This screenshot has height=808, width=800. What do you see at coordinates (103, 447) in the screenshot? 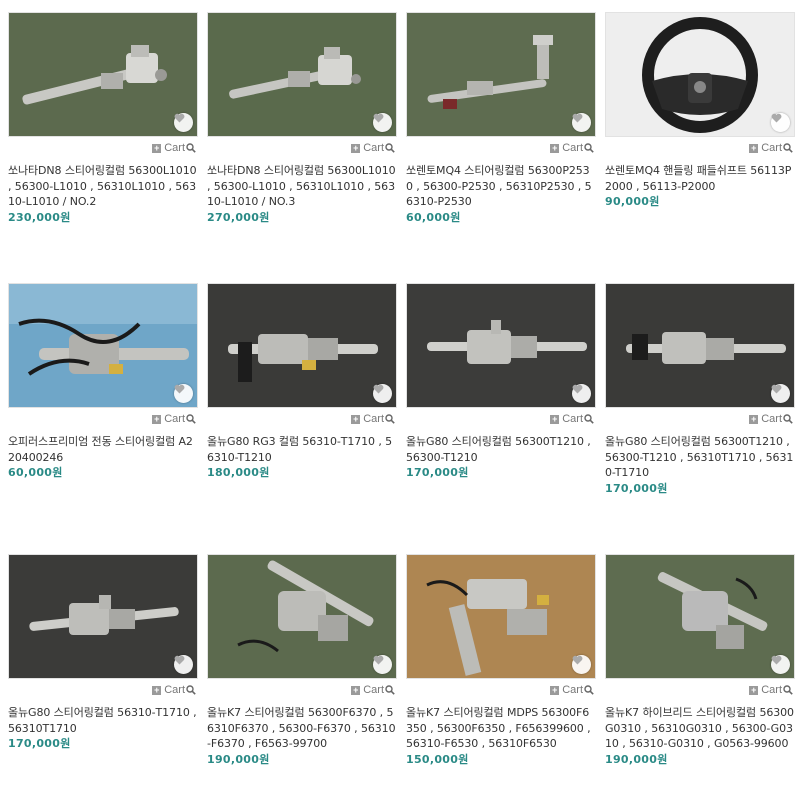
I see `product-title: 오피러스프리미엄 전동 스티어링컬럼 A220400246` at bounding box center [103, 447].